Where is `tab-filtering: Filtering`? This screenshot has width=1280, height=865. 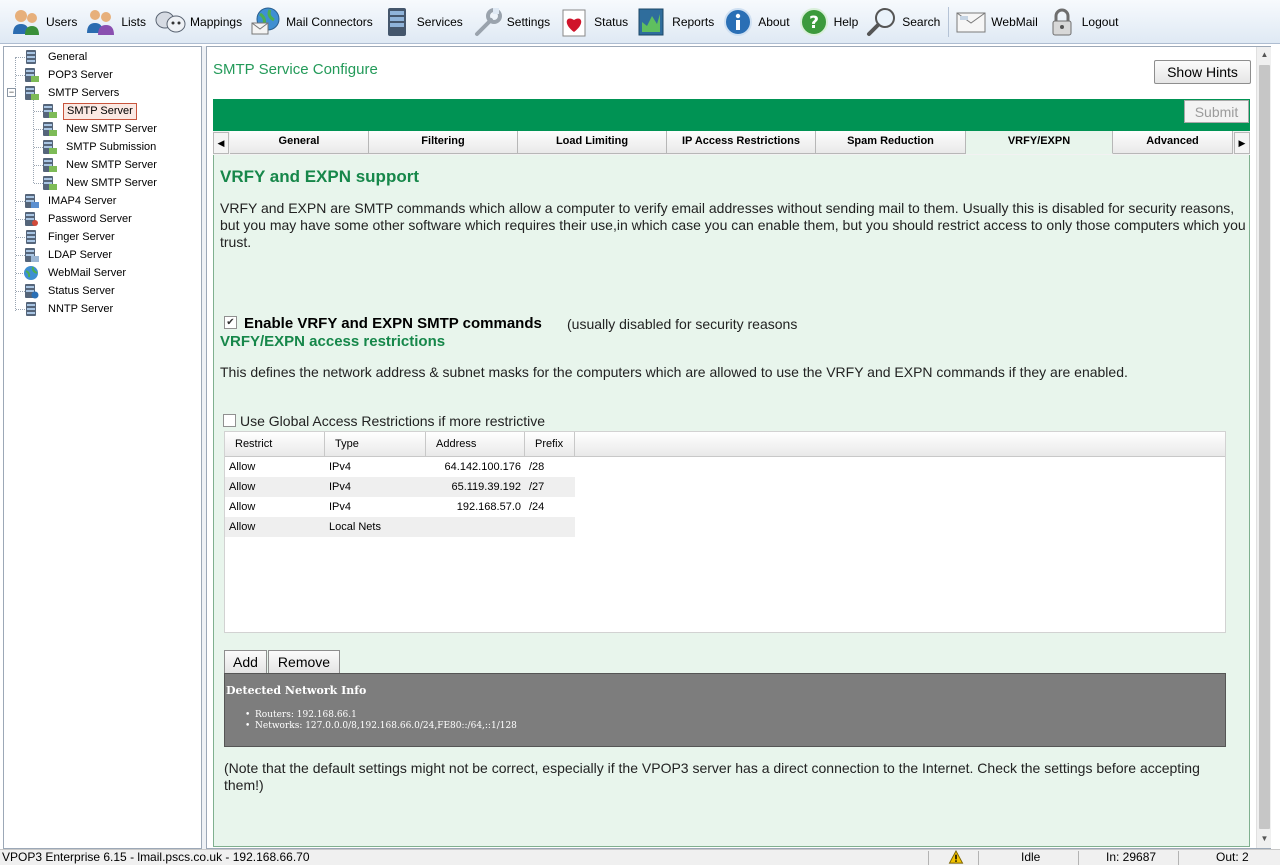 tab-filtering: Filtering is located at coordinates (443, 142).